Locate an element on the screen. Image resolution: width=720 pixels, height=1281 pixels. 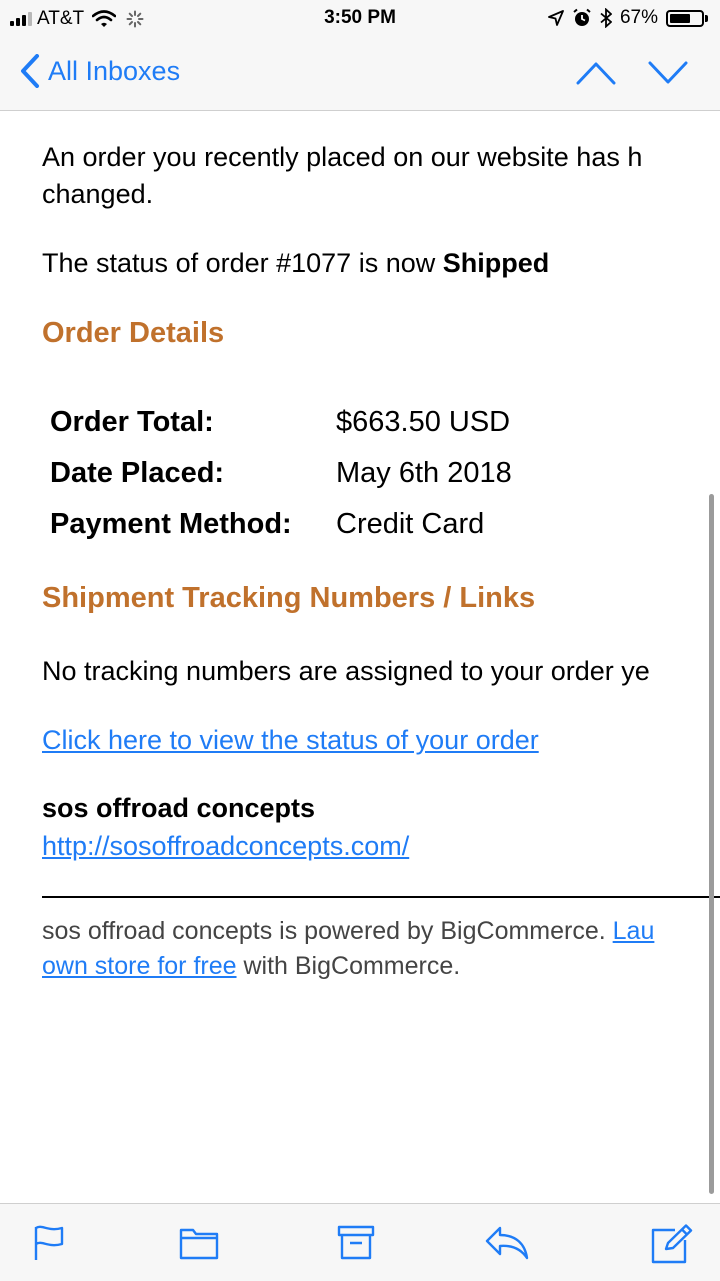
battery-icon is located at coordinates (687, 18).